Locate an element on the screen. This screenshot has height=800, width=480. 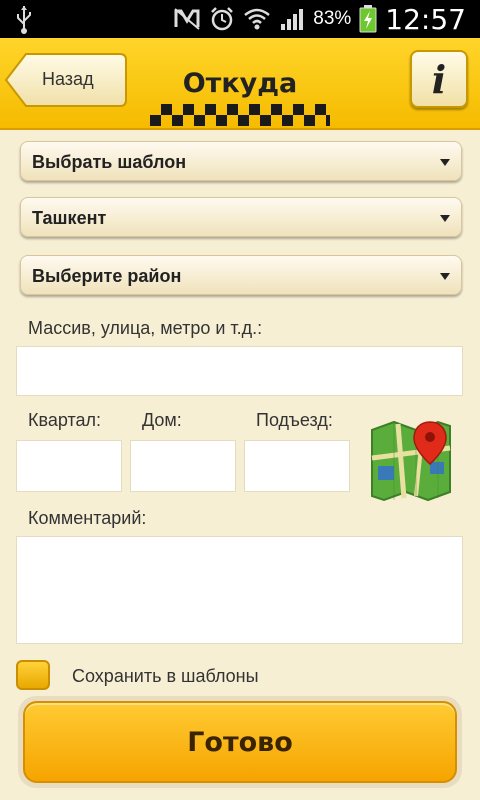
page-title: Откуда is located at coordinates (240, 83).